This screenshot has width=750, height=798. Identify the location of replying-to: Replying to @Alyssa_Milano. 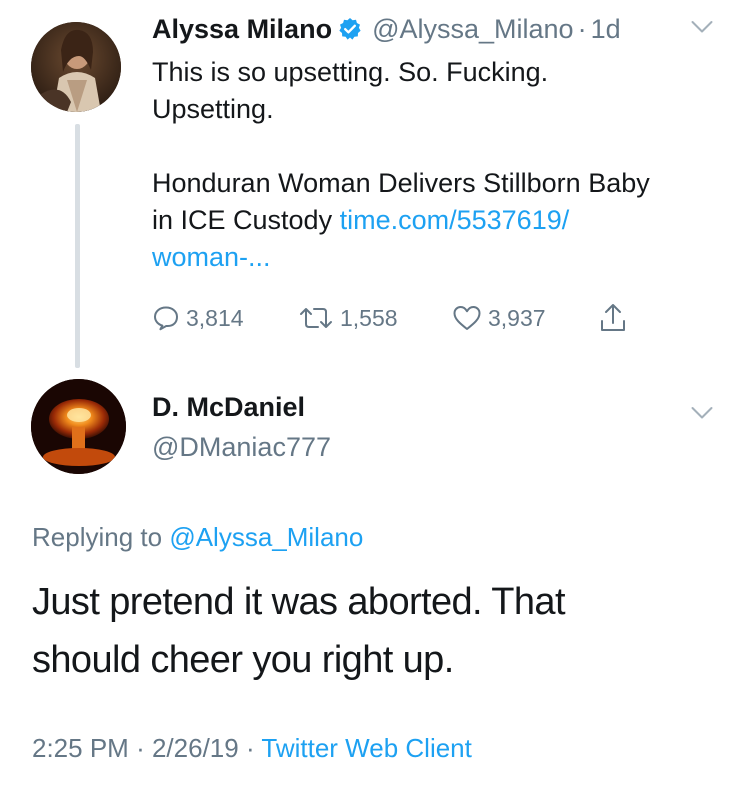
(197, 537).